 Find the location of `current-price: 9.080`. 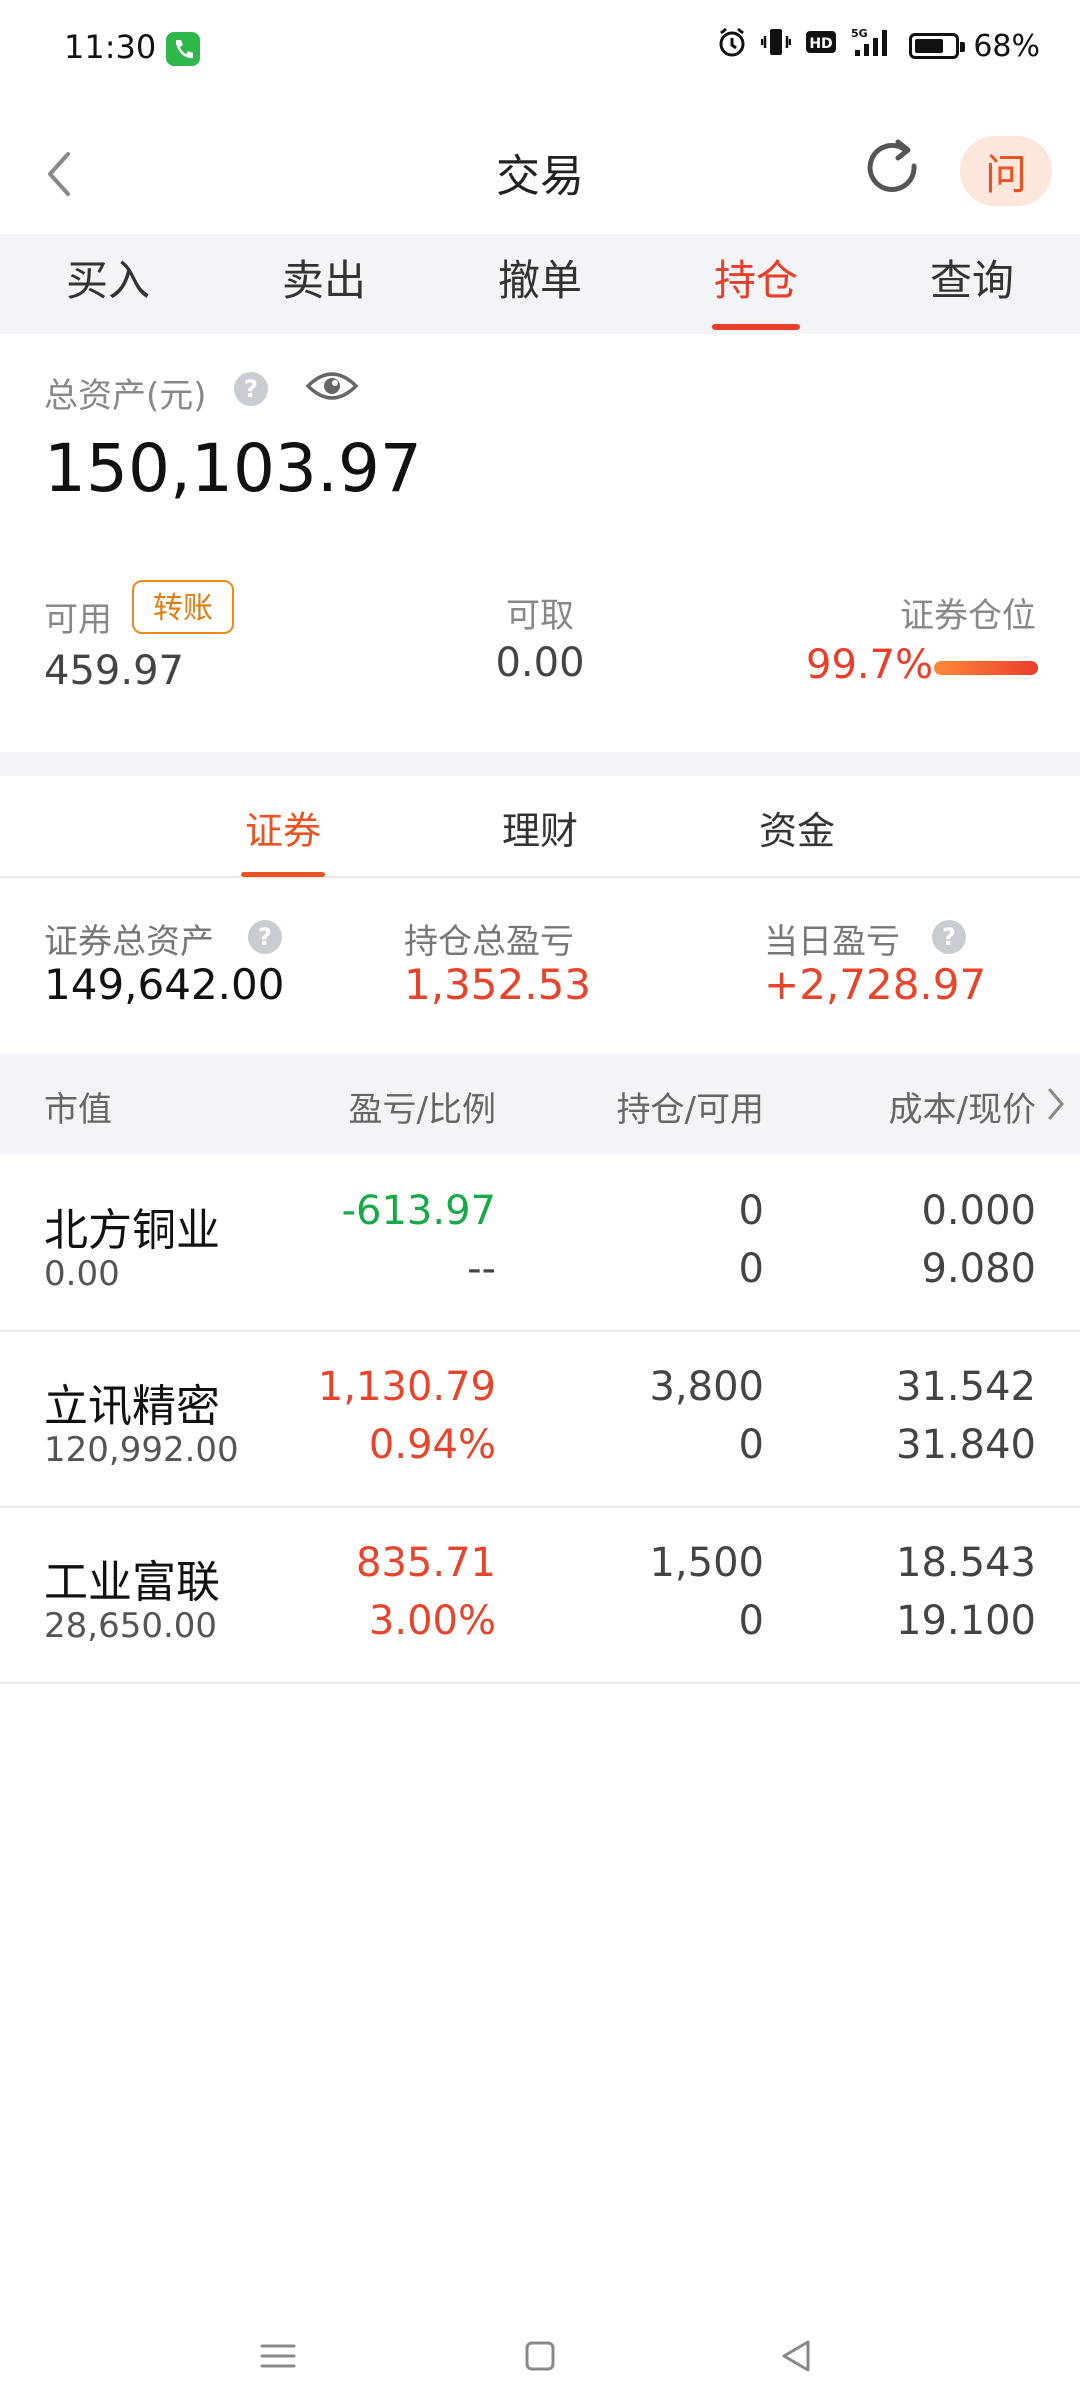

current-price: 9.080 is located at coordinates (978, 1269).